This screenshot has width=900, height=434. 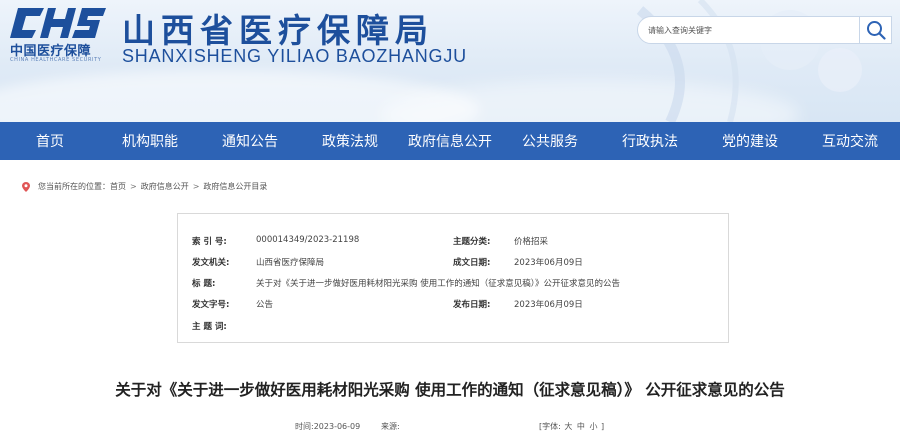 I want to click on doc-number-value: 公告, so click(x=265, y=305).